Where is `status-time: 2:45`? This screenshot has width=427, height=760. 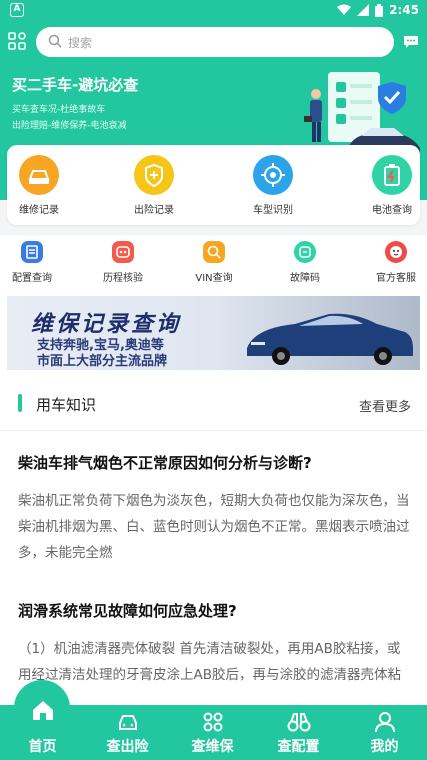 status-time: 2:45 is located at coordinates (404, 10).